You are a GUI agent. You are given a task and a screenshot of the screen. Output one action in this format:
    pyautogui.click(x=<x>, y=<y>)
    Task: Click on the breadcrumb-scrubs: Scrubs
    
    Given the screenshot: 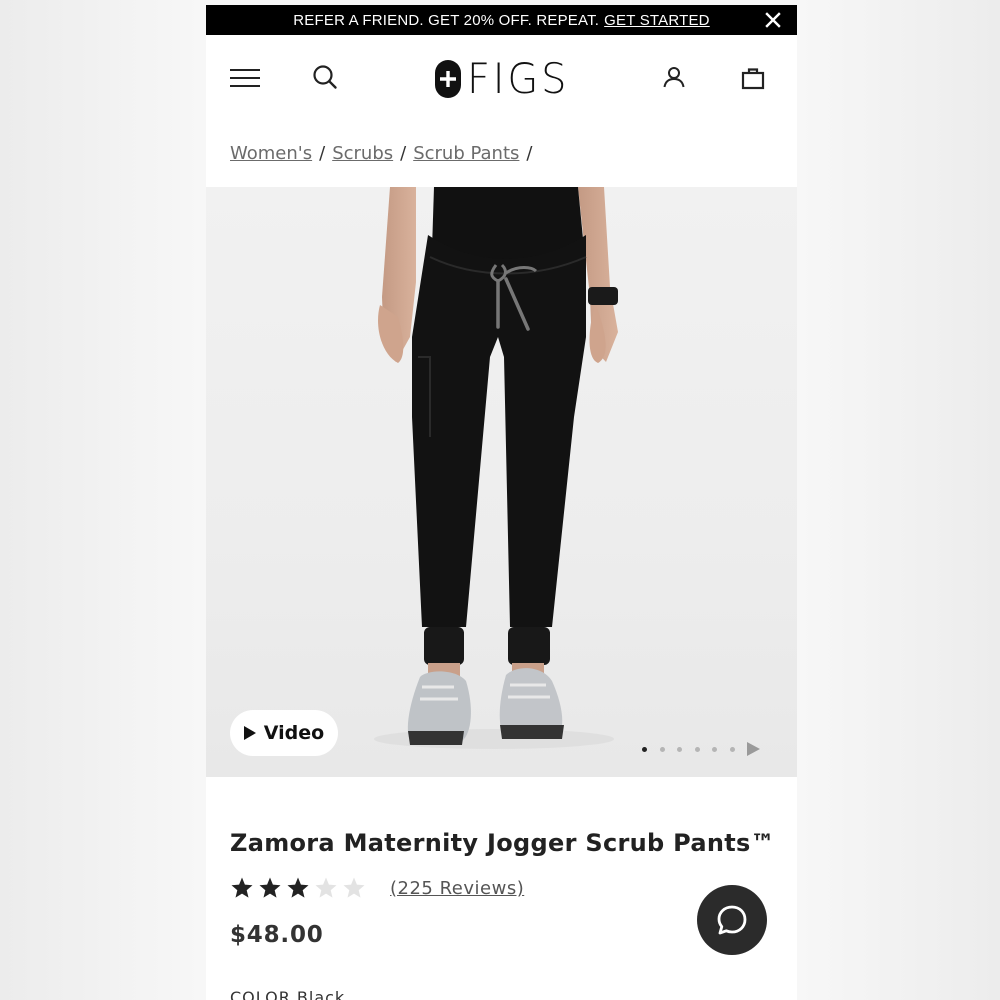 What is the action you would take?
    pyautogui.click(x=362, y=153)
    